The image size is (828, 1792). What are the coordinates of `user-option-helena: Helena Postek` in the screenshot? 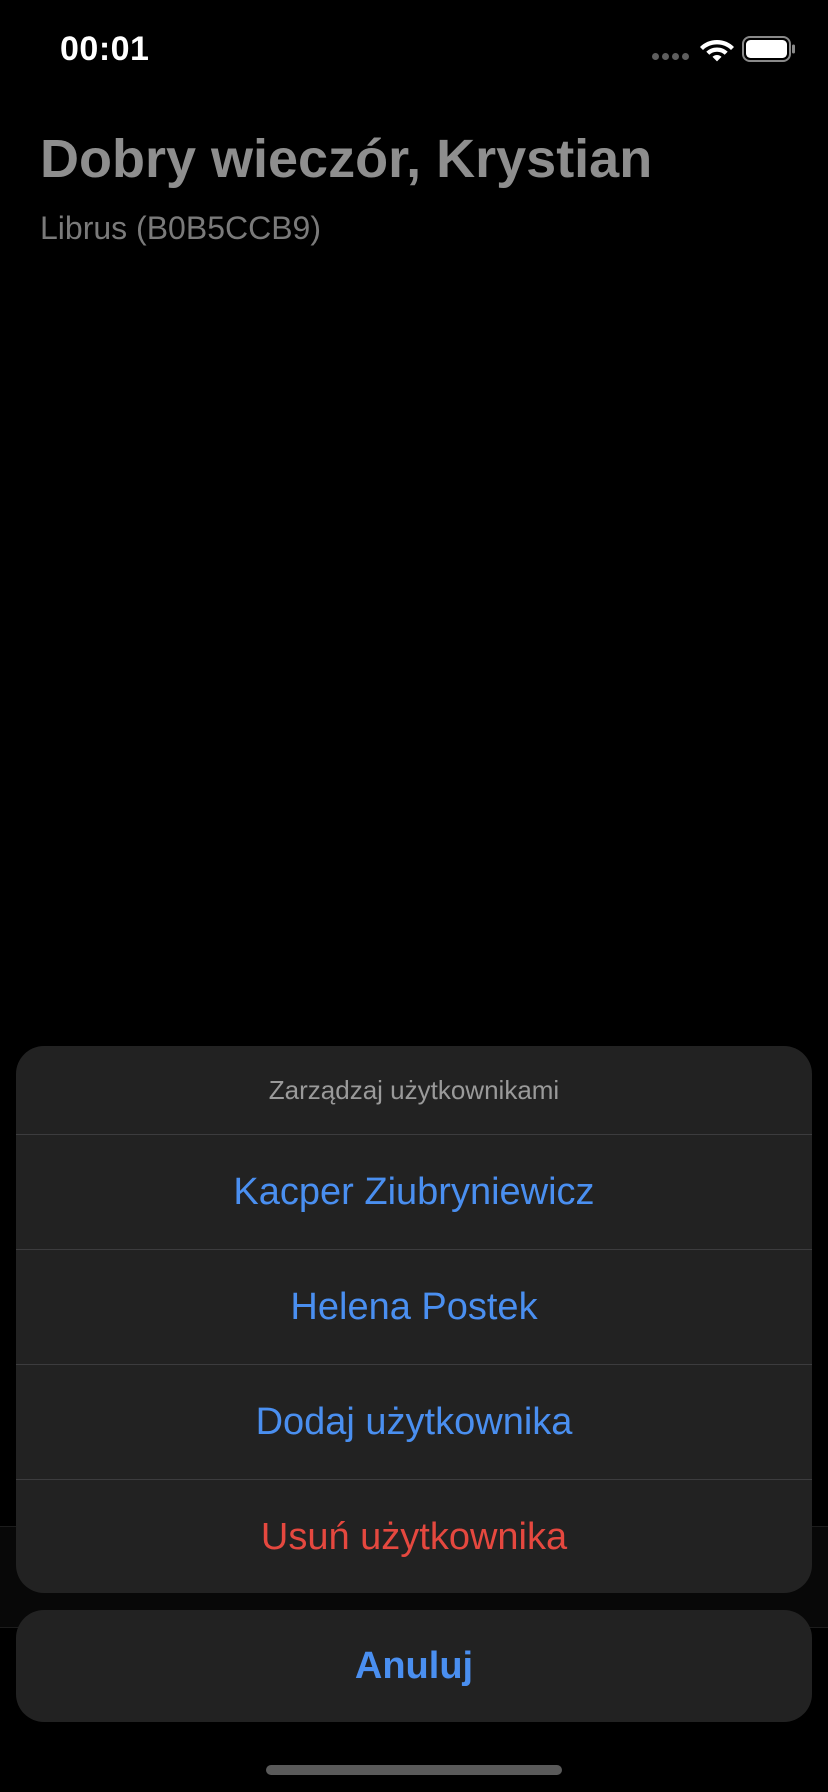 It's located at (414, 1307).